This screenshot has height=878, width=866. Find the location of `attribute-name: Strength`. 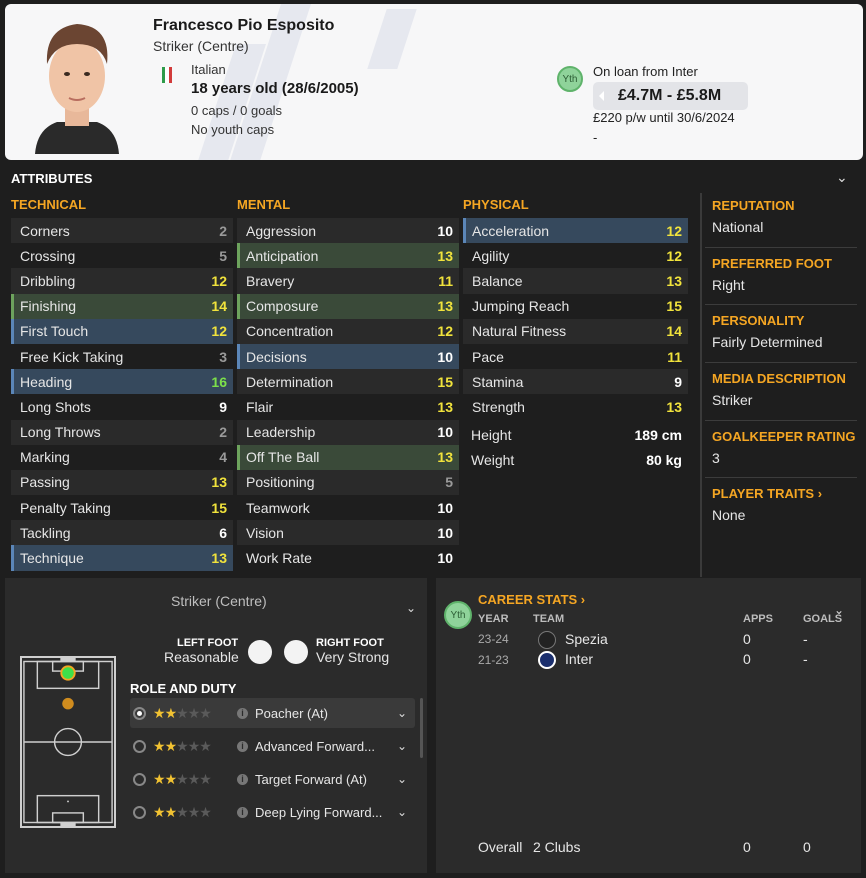

attribute-name: Strength is located at coordinates (498, 406).